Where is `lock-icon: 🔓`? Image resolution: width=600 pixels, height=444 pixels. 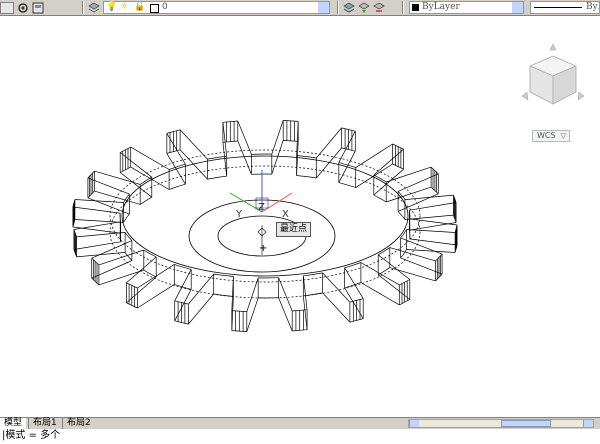
lock-icon: 🔓 is located at coordinates (139, 7).